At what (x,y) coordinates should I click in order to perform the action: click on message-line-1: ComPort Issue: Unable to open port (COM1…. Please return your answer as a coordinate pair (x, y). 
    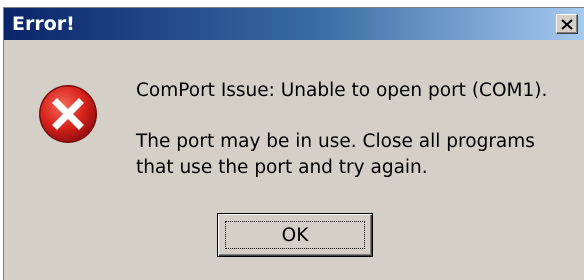
    Looking at the image, I should click on (342, 90).